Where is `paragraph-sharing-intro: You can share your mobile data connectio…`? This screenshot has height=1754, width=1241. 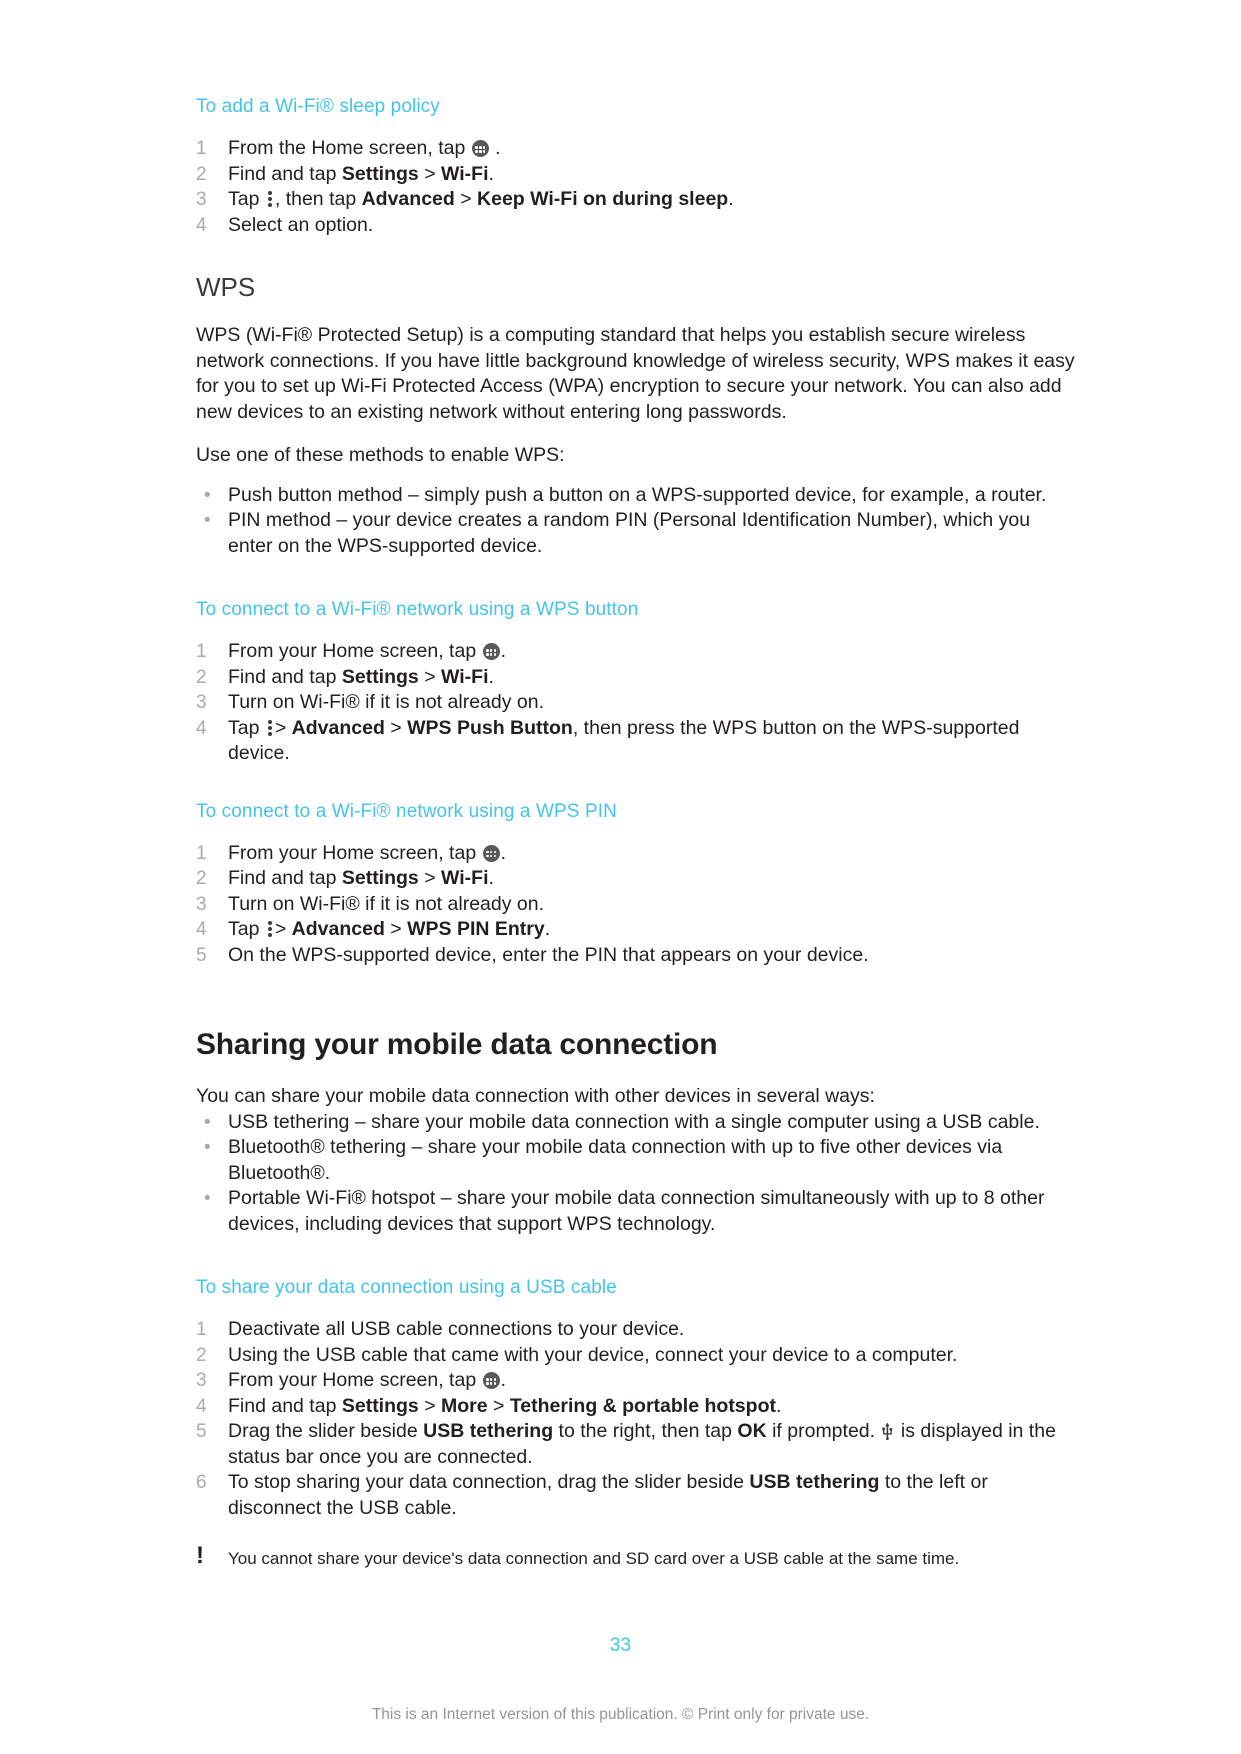
paragraph-sharing-intro: You can share your mobile data connectio… is located at coordinates (535, 1096).